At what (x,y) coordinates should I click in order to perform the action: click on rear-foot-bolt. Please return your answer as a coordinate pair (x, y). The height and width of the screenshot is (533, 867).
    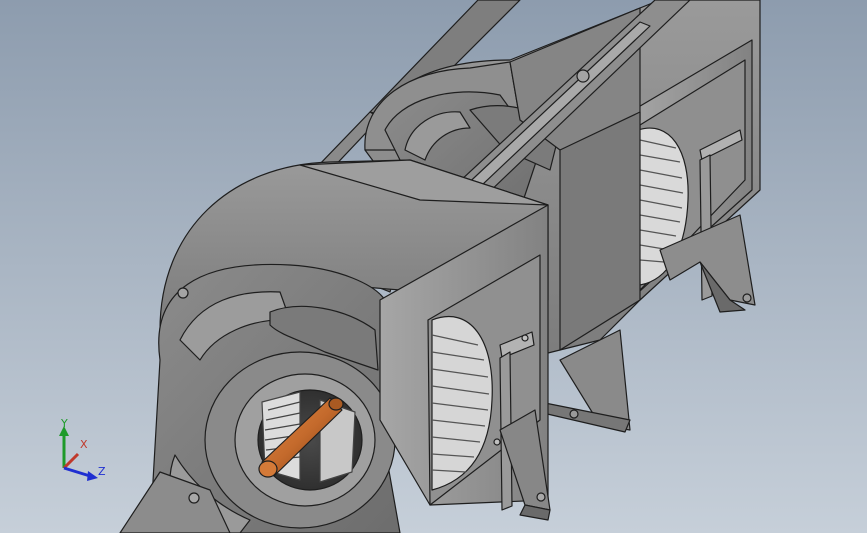
    Looking at the image, I should click on (574, 414).